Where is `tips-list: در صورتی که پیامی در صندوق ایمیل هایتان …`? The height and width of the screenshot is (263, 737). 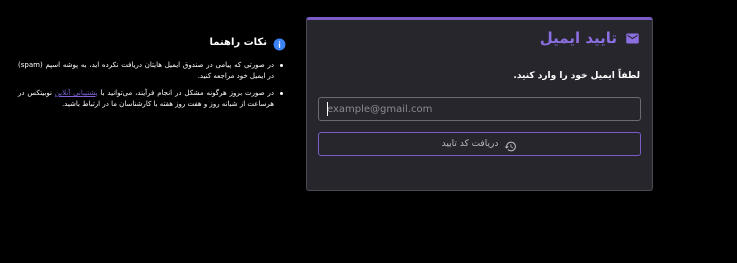 tips-list: در صورتی که پیامی در صندوق ایمیل هایتان … is located at coordinates (152, 85).